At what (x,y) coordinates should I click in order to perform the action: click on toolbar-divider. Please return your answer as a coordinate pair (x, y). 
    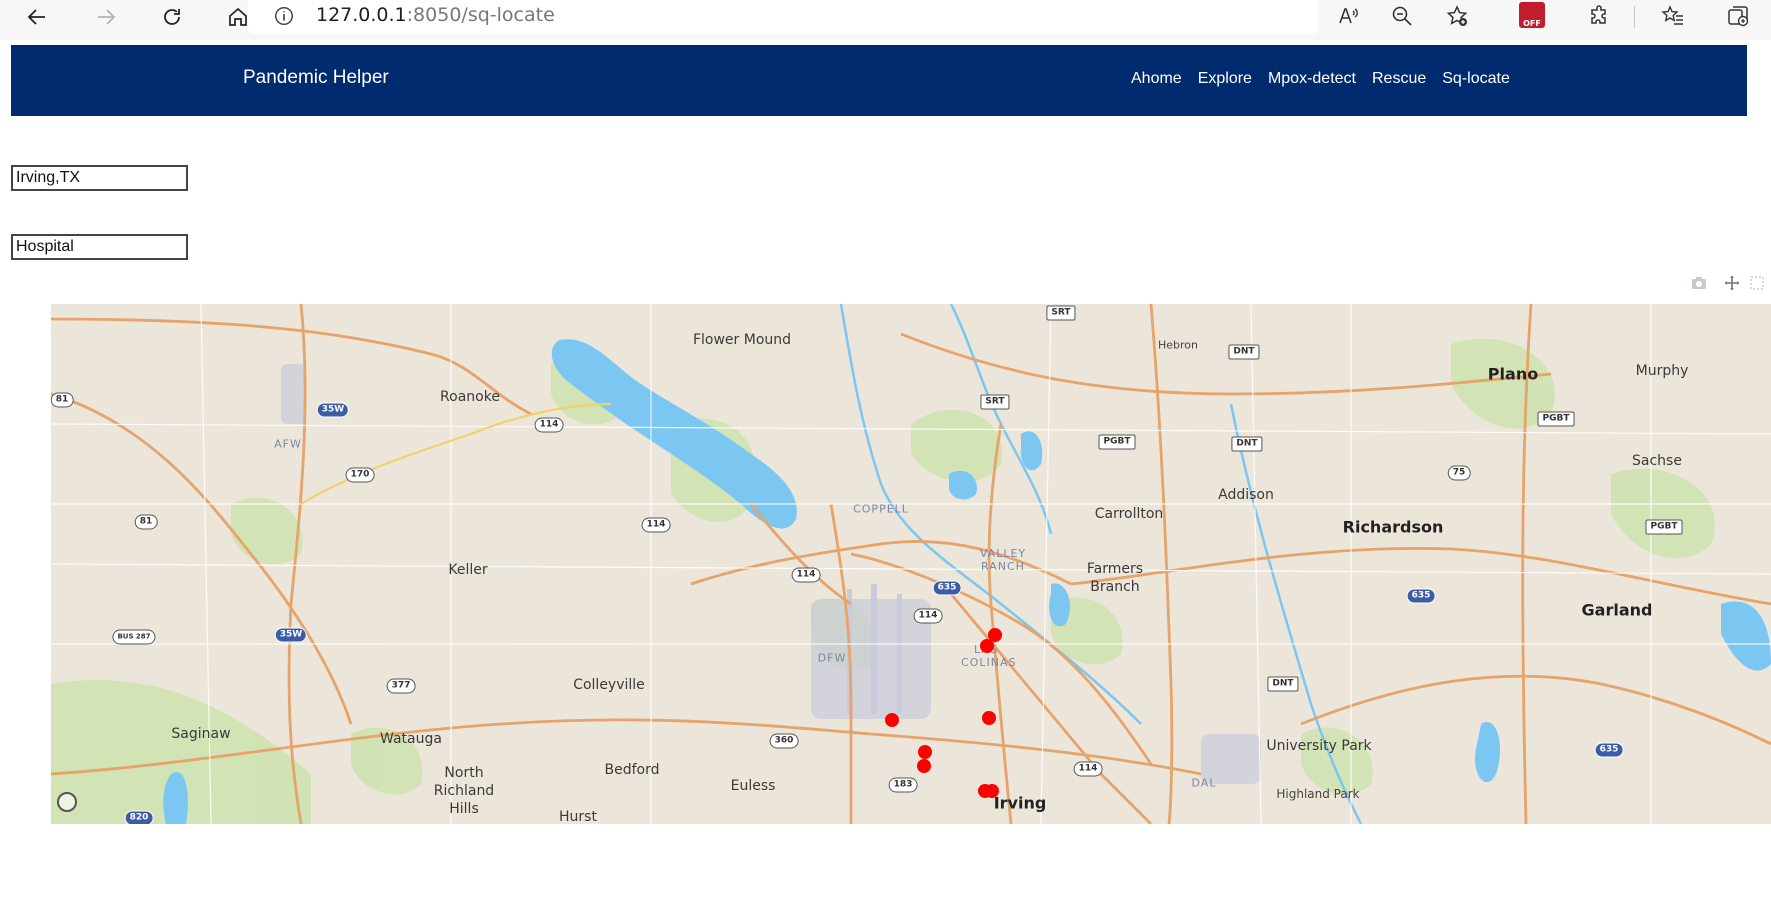
    Looking at the image, I should click on (1634, 17).